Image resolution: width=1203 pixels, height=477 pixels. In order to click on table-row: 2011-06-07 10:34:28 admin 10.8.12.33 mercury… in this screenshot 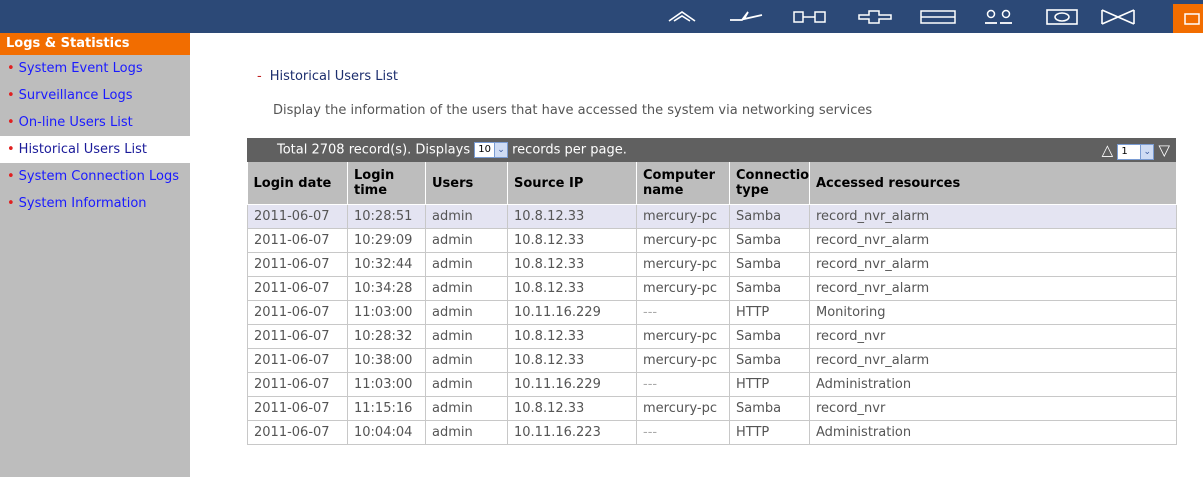, I will do `click(712, 288)`.